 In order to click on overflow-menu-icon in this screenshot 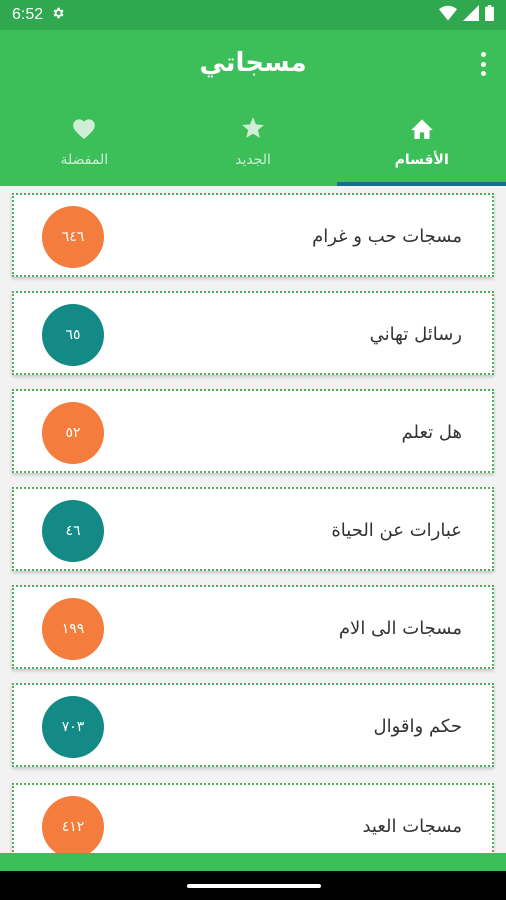, I will do `click(483, 64)`.